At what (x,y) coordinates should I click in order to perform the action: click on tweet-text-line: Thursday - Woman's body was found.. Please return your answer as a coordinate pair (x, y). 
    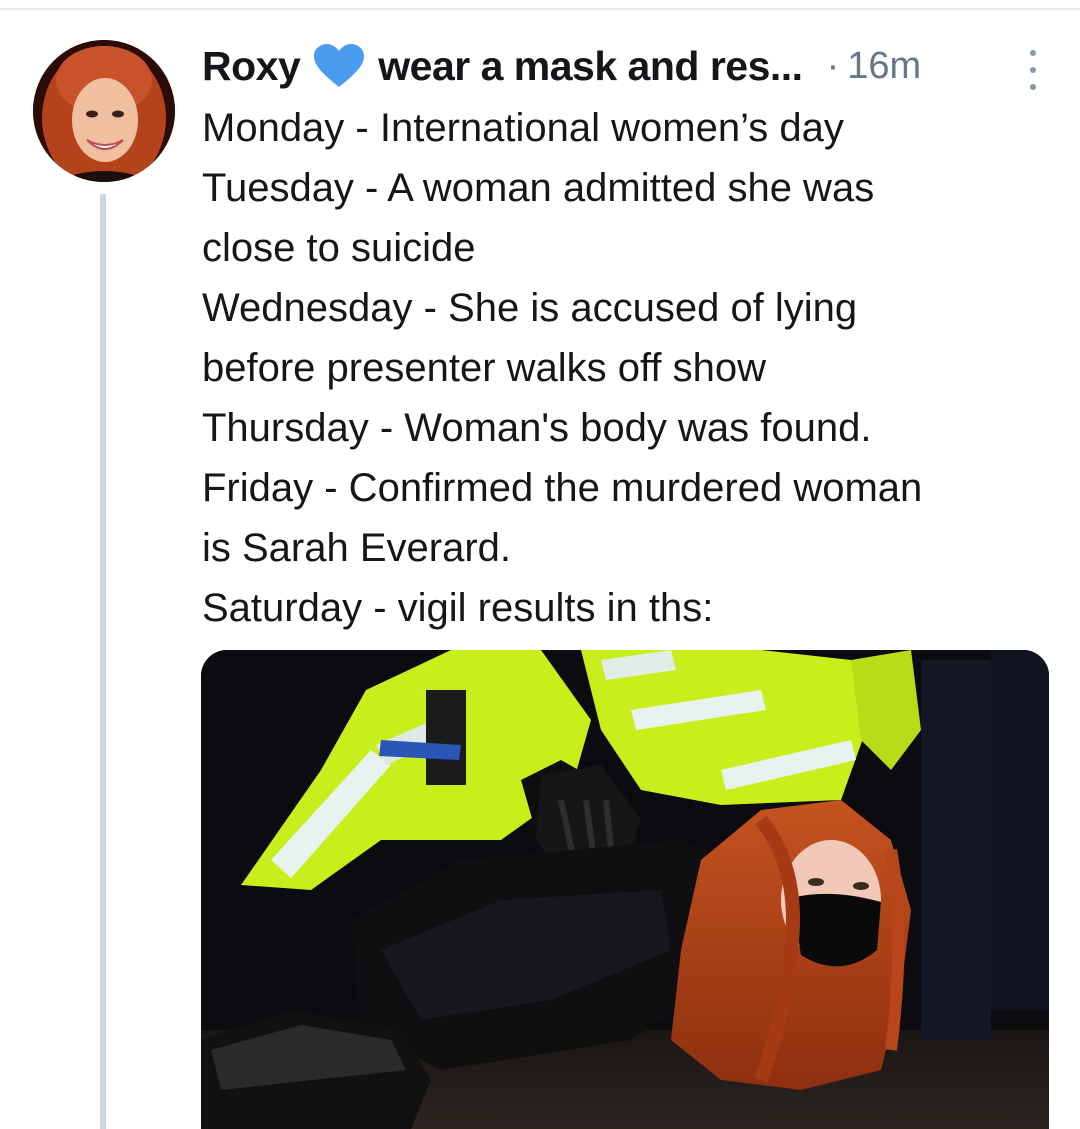
    Looking at the image, I should click on (537, 428).